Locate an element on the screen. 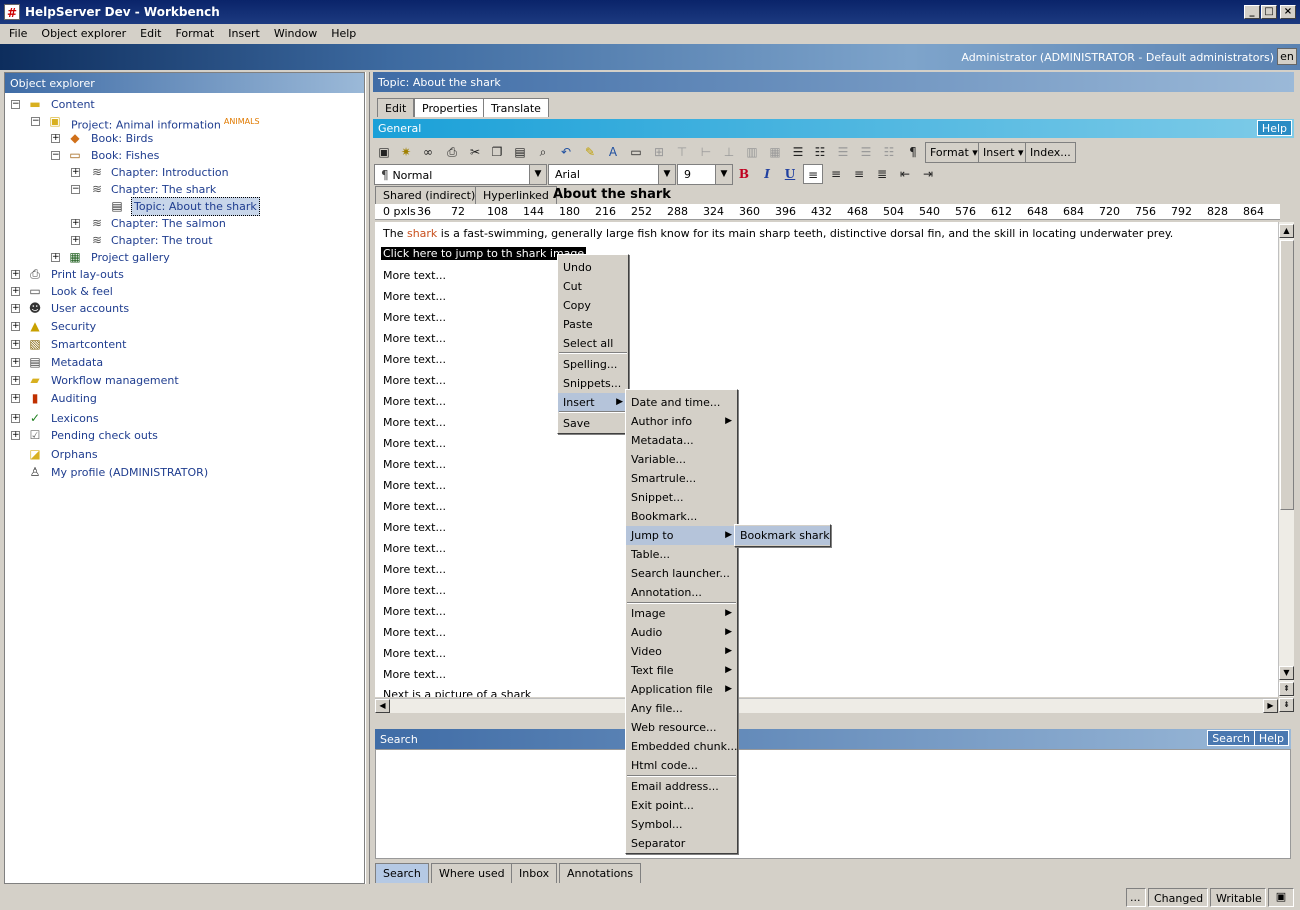 This screenshot has height=910, width=1300. scroll-right-icon: ▶ is located at coordinates (1270, 706).